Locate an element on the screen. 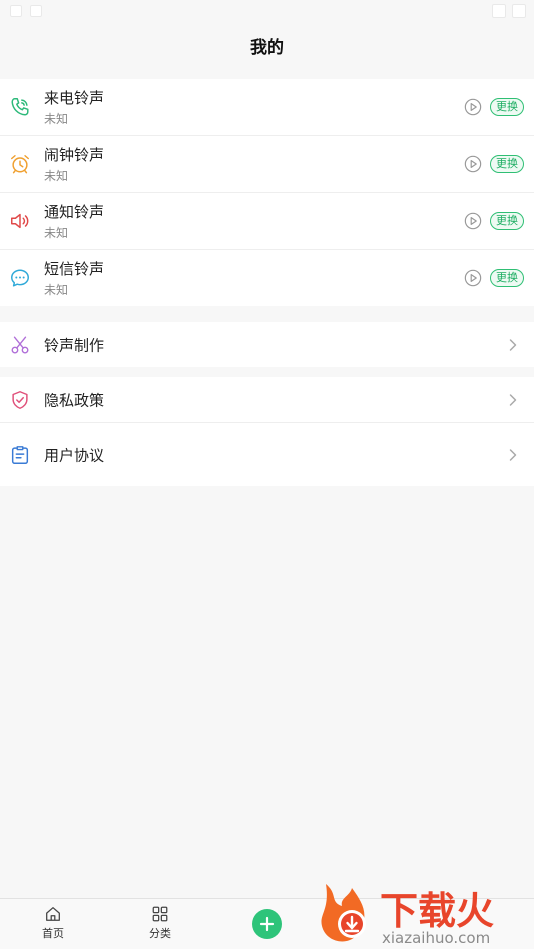 Image resolution: width=534 pixels, height=949 pixels. tools-section: 铃声制作 is located at coordinates (267, 344).